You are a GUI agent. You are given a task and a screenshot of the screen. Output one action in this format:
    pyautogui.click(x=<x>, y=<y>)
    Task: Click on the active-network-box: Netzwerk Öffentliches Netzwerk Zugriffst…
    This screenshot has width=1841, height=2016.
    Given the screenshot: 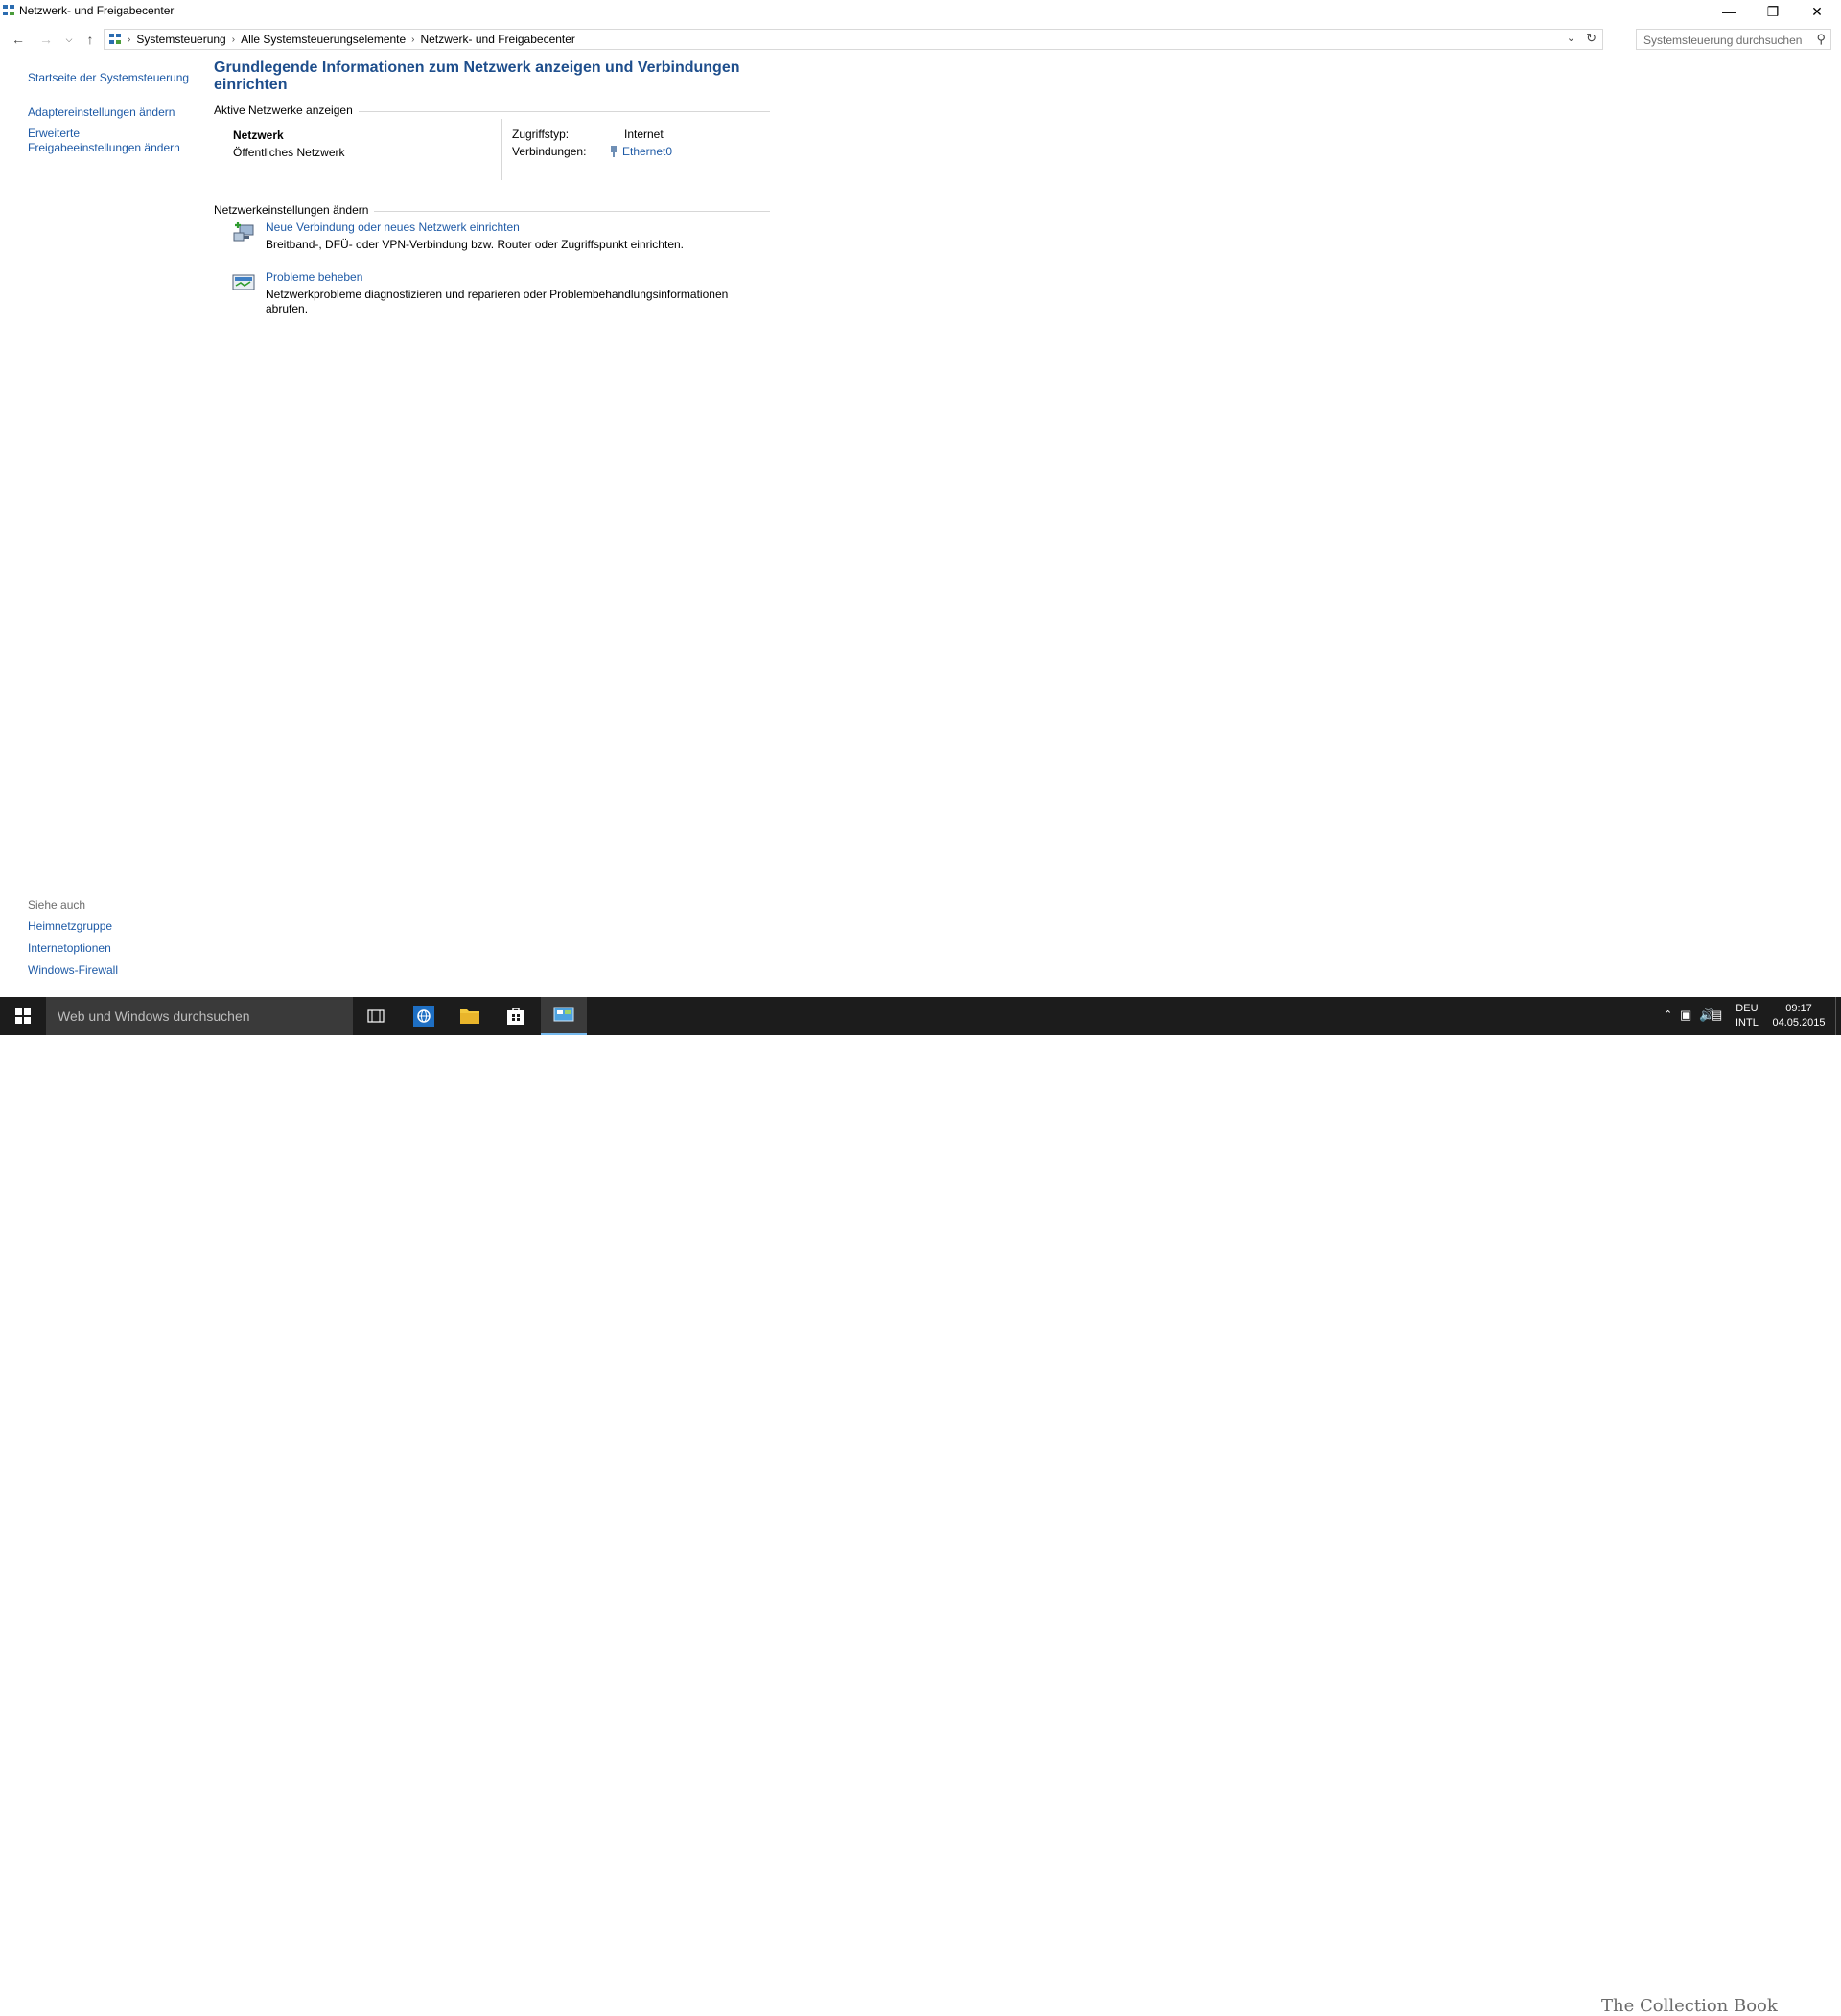 What is the action you would take?
    pyautogui.click(x=492, y=150)
    